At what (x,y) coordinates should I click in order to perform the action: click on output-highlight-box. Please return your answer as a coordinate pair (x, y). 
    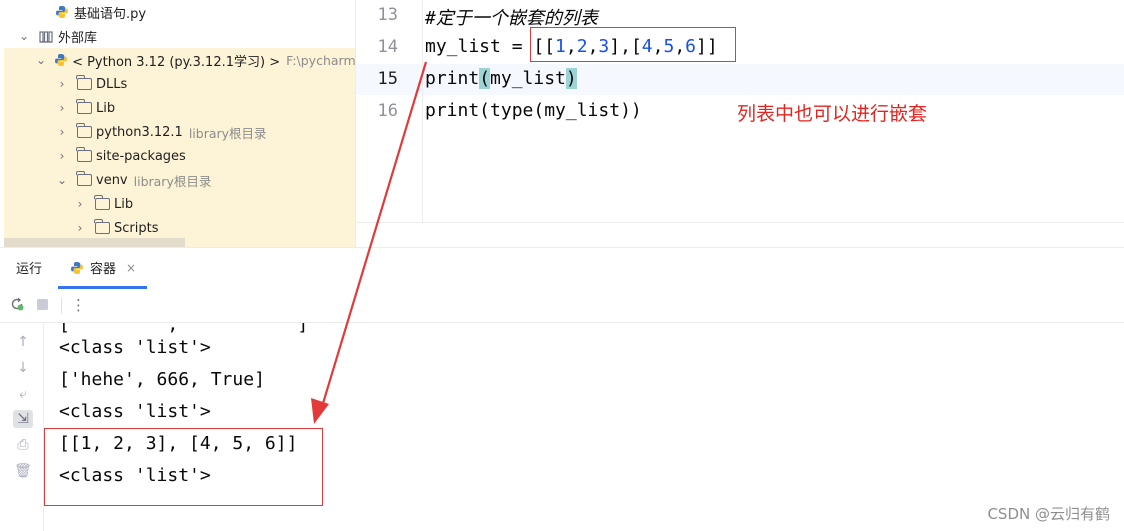
    Looking at the image, I should click on (183, 467).